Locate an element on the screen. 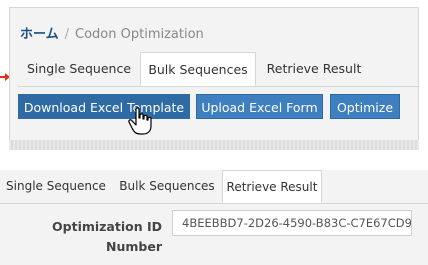 This screenshot has height=265, width=428. torn-edge-divider is located at coordinates (214, 145).